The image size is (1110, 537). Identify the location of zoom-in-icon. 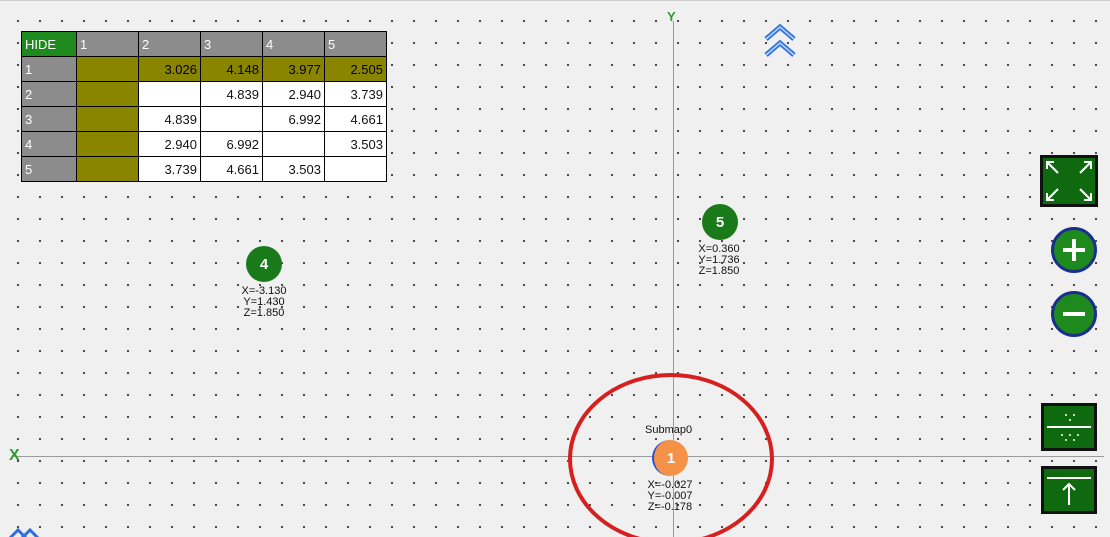
(1074, 250).